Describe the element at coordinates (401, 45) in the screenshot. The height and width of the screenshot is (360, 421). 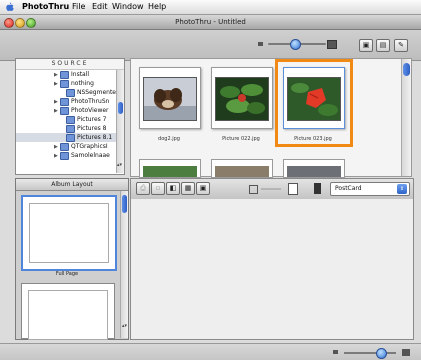
I see `pin-icon: ✎` at that location.